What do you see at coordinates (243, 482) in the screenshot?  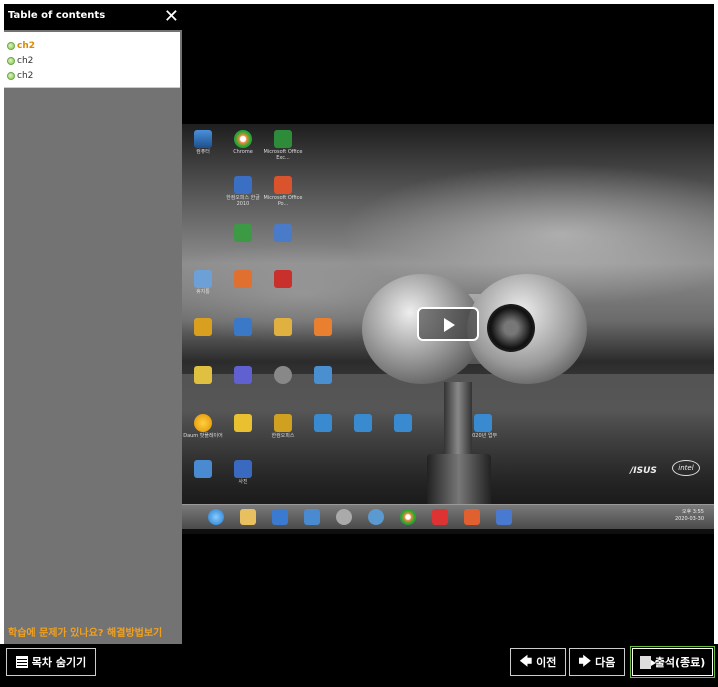 I see `desktop-label: 사진` at bounding box center [243, 482].